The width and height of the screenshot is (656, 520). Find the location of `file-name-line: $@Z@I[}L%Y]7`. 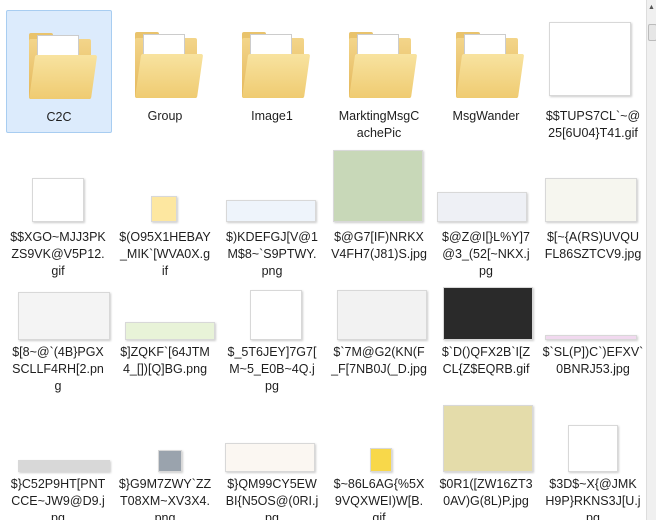

file-name-line: $@Z@I[}L%Y]7 is located at coordinates (486, 237).